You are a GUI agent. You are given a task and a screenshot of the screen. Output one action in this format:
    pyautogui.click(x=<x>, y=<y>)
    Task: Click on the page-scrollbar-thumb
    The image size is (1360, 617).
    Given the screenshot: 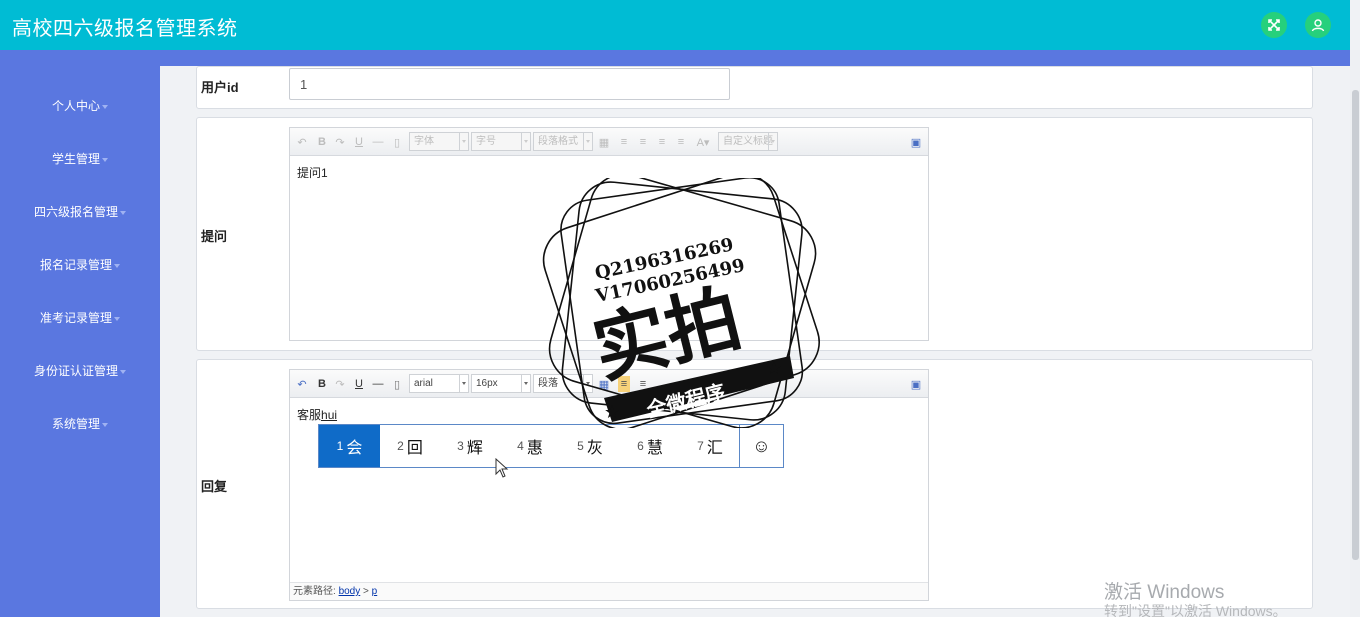 What is the action you would take?
    pyautogui.click(x=1355, y=325)
    